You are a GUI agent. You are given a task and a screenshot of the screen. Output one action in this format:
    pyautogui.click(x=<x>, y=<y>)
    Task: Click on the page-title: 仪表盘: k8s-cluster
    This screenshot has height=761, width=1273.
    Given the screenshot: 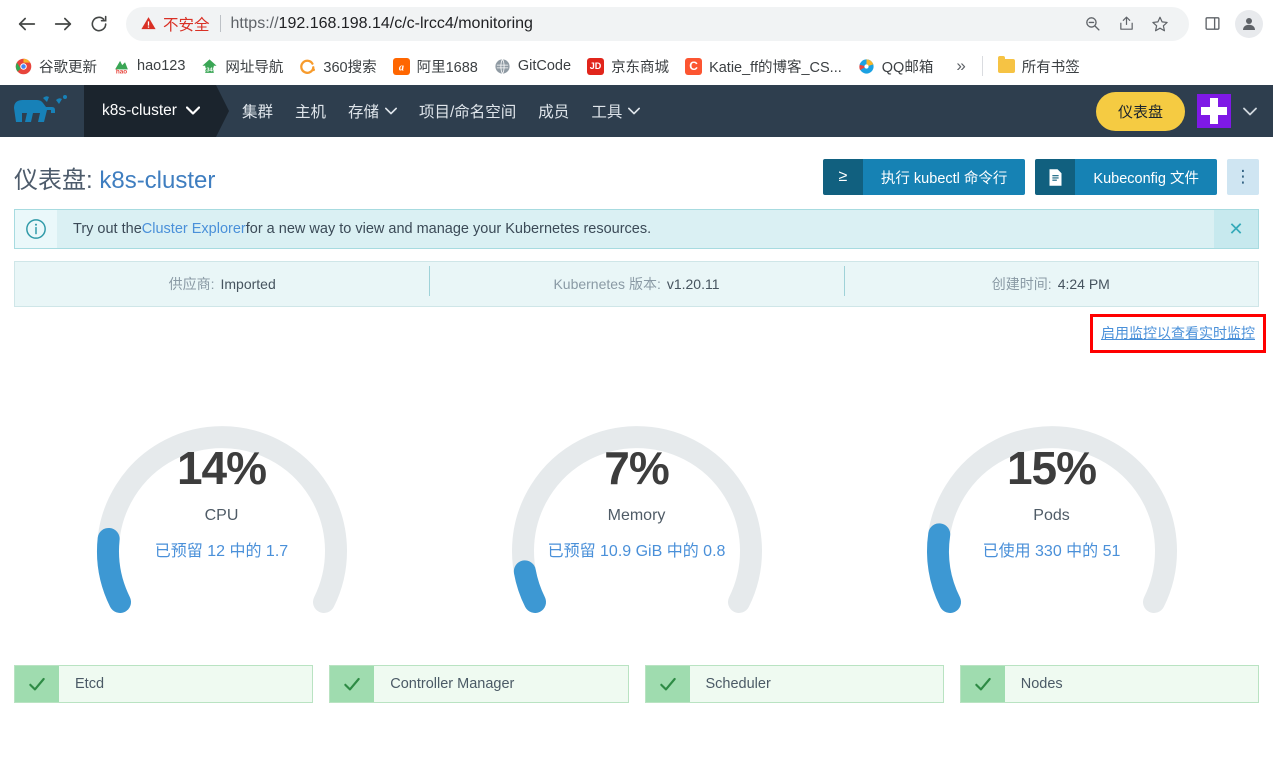 What is the action you would take?
    pyautogui.click(x=114, y=177)
    